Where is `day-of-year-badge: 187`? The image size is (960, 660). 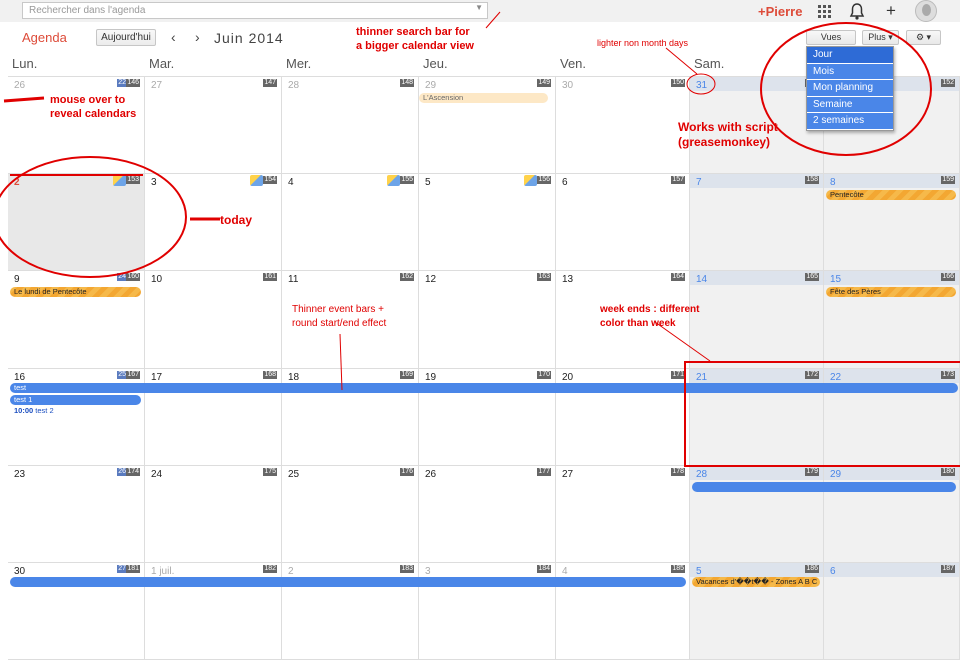
day-of-year-badge: 187 is located at coordinates (948, 569).